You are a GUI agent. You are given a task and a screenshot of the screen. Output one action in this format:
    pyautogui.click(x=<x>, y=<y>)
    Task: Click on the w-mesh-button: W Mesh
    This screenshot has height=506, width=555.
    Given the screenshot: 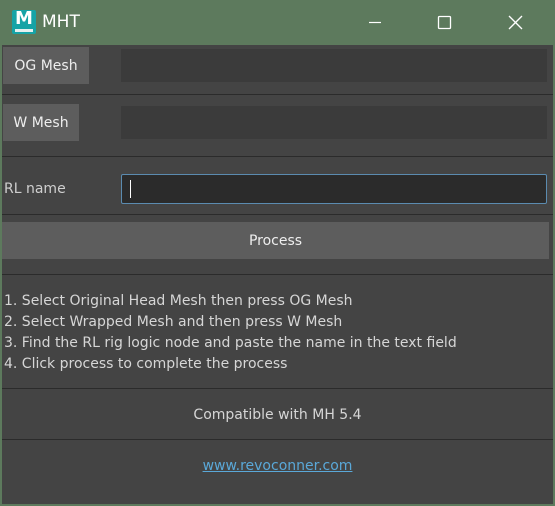 What is the action you would take?
    pyautogui.click(x=41, y=122)
    